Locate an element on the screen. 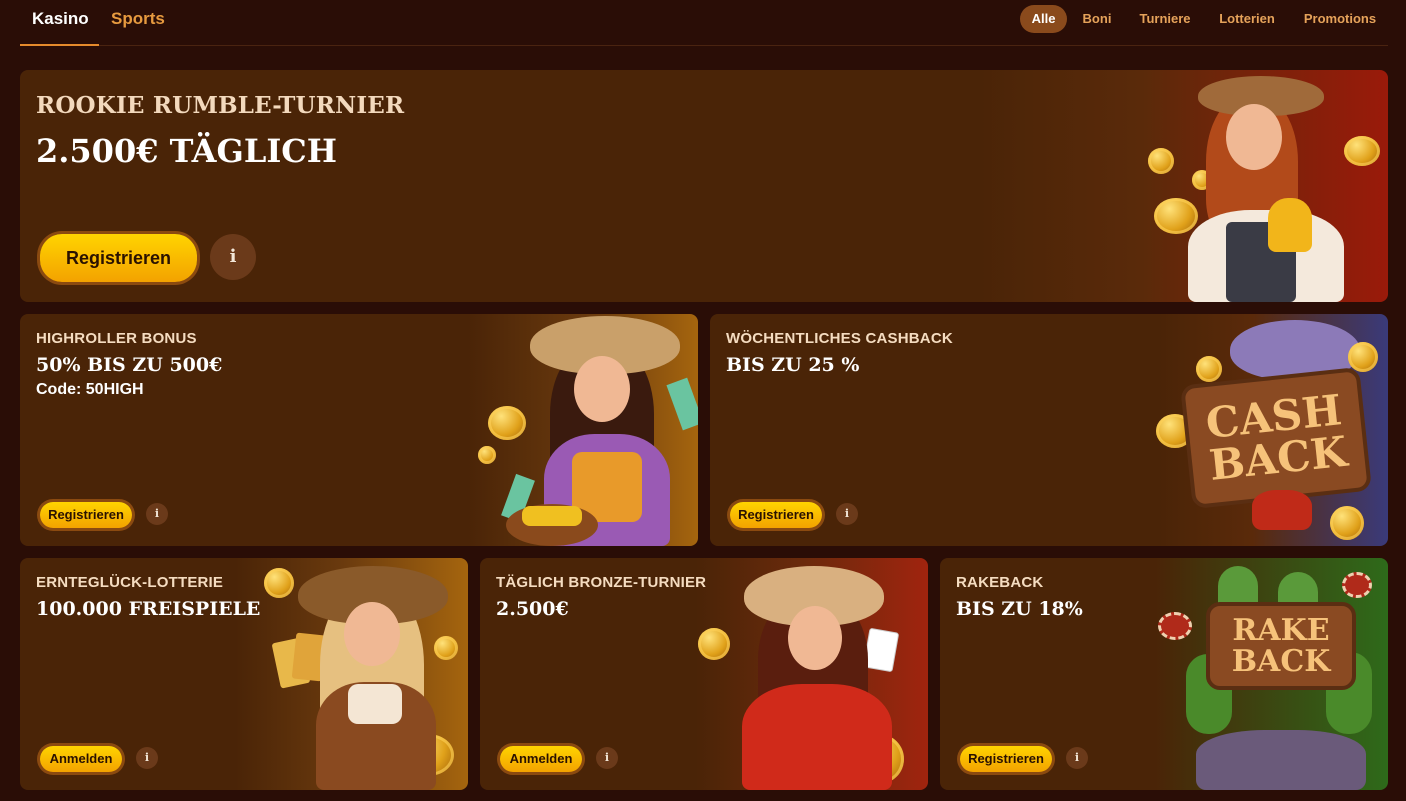 The height and width of the screenshot is (801, 1406). hero-register-button: Registrieren is located at coordinates (118, 258).